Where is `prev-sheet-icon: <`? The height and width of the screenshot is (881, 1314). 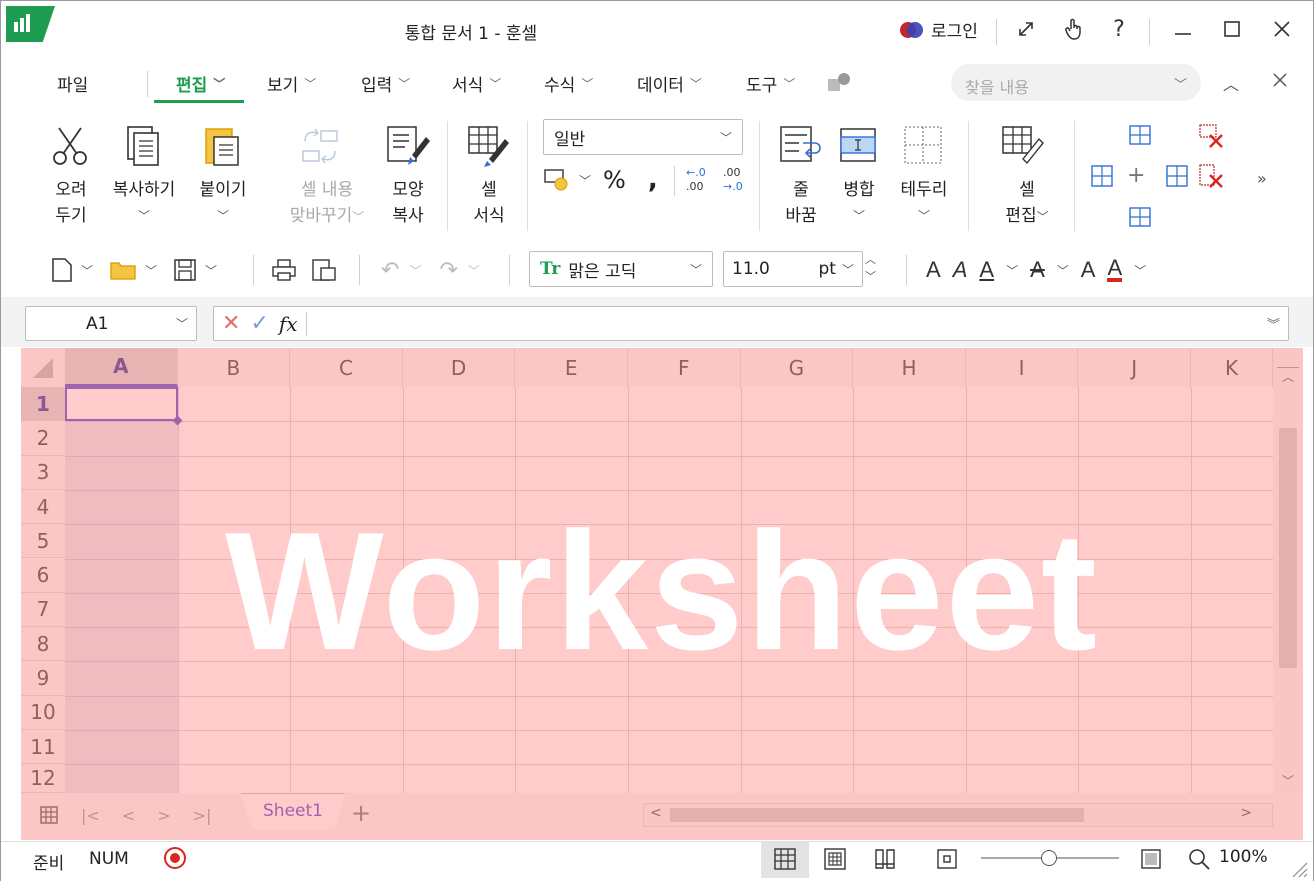
prev-sheet-icon: < is located at coordinates (128, 815).